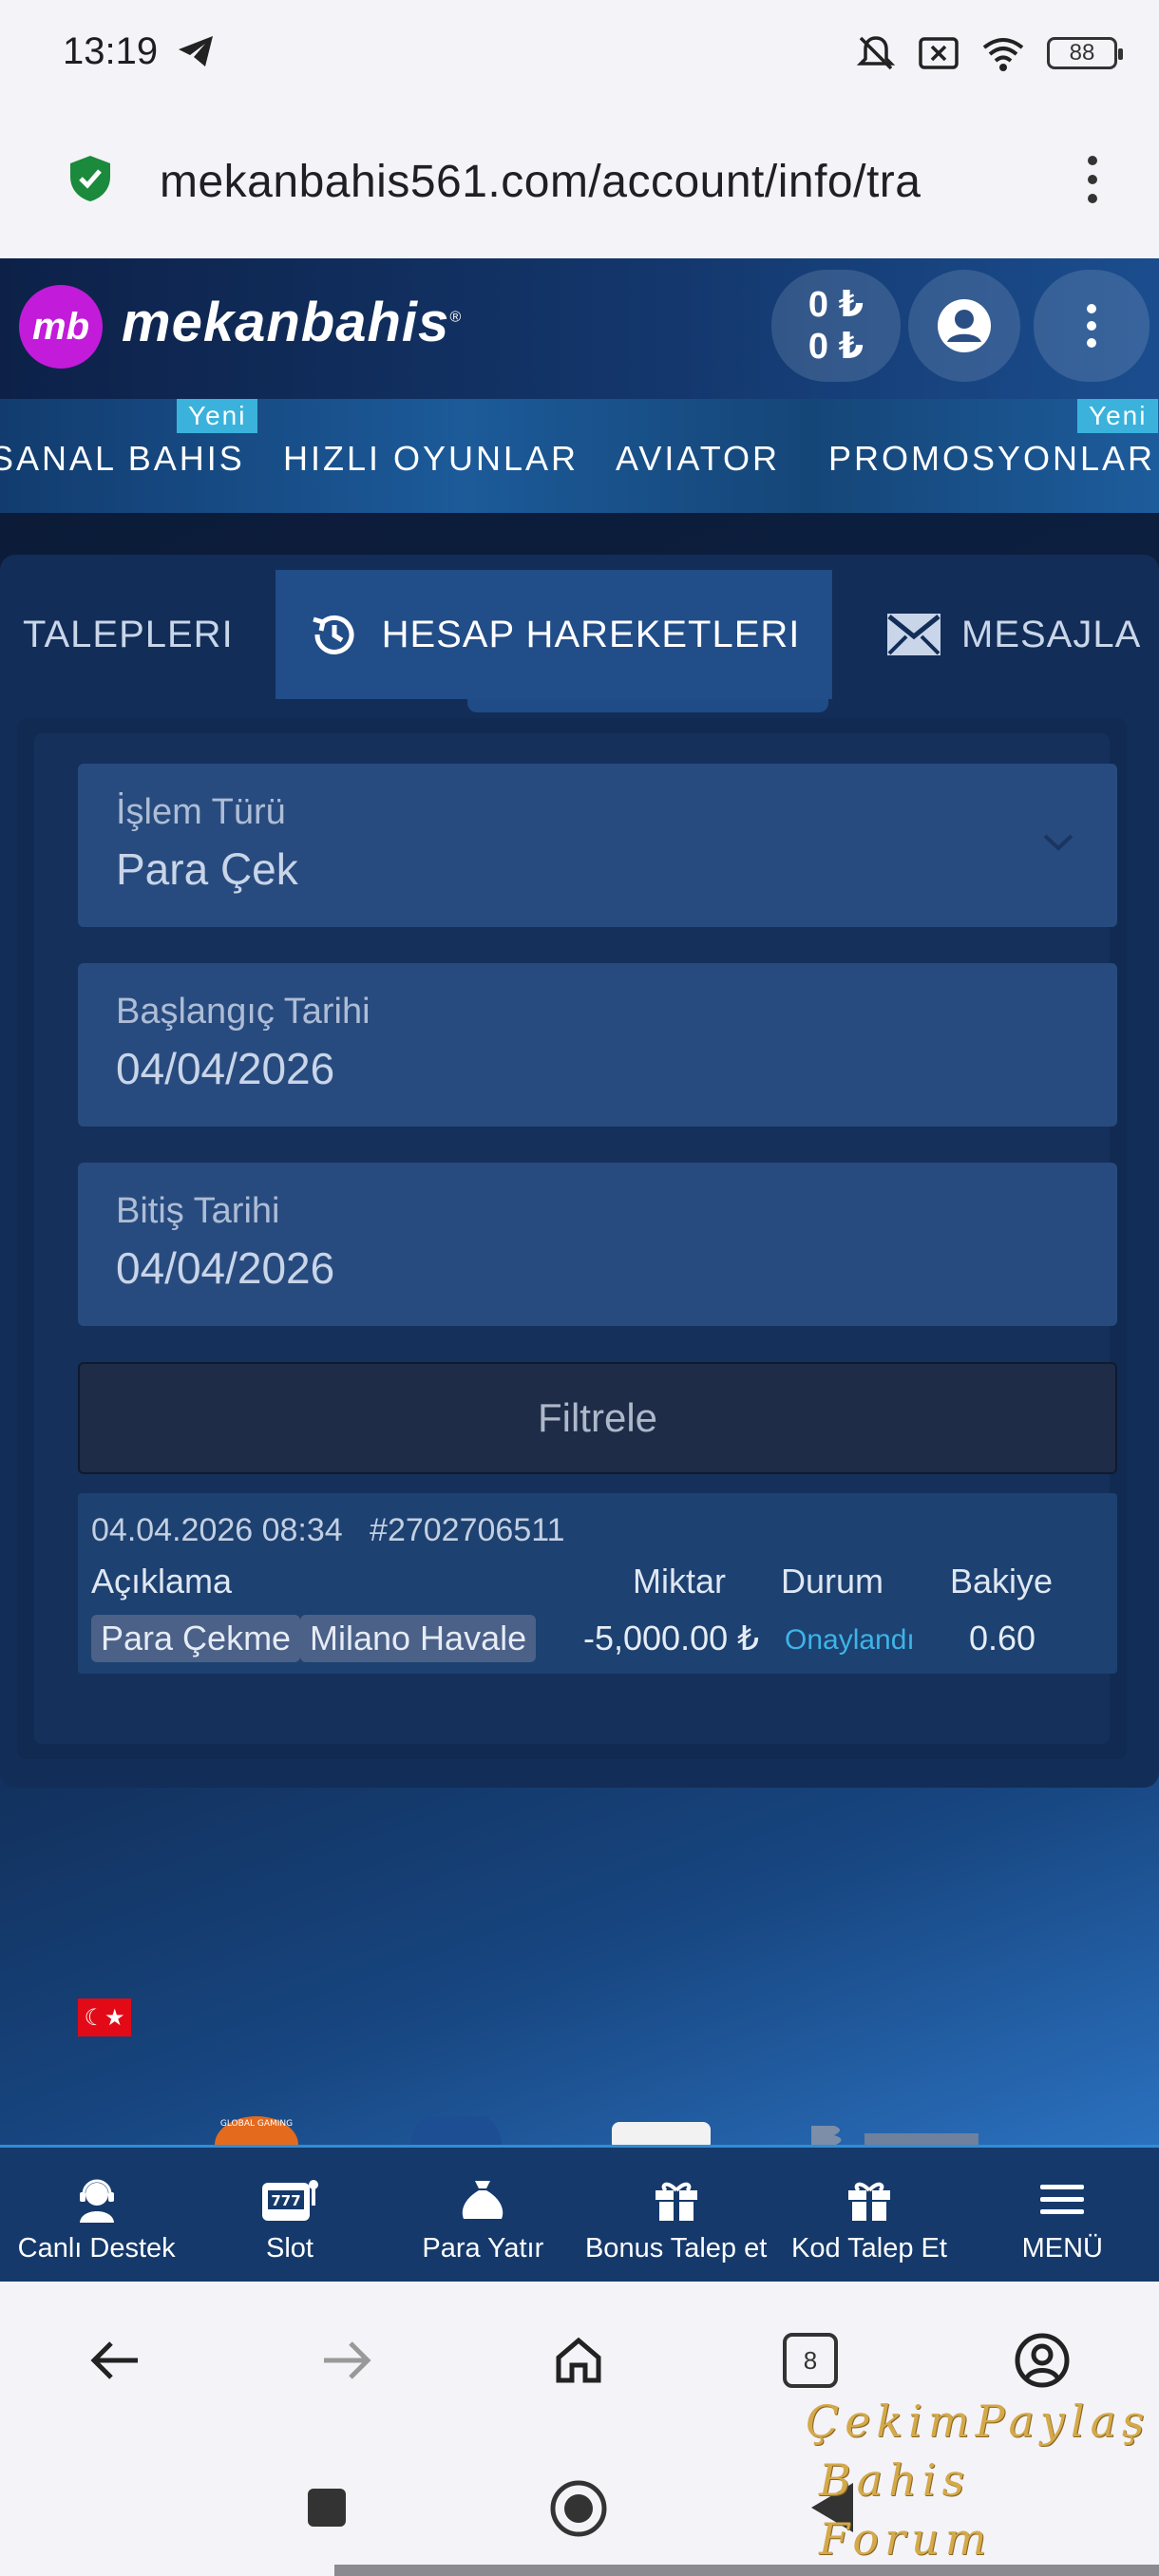 This screenshot has width=1159, height=2576. What do you see at coordinates (1092, 179) in the screenshot?
I see `browser-menu-icon` at bounding box center [1092, 179].